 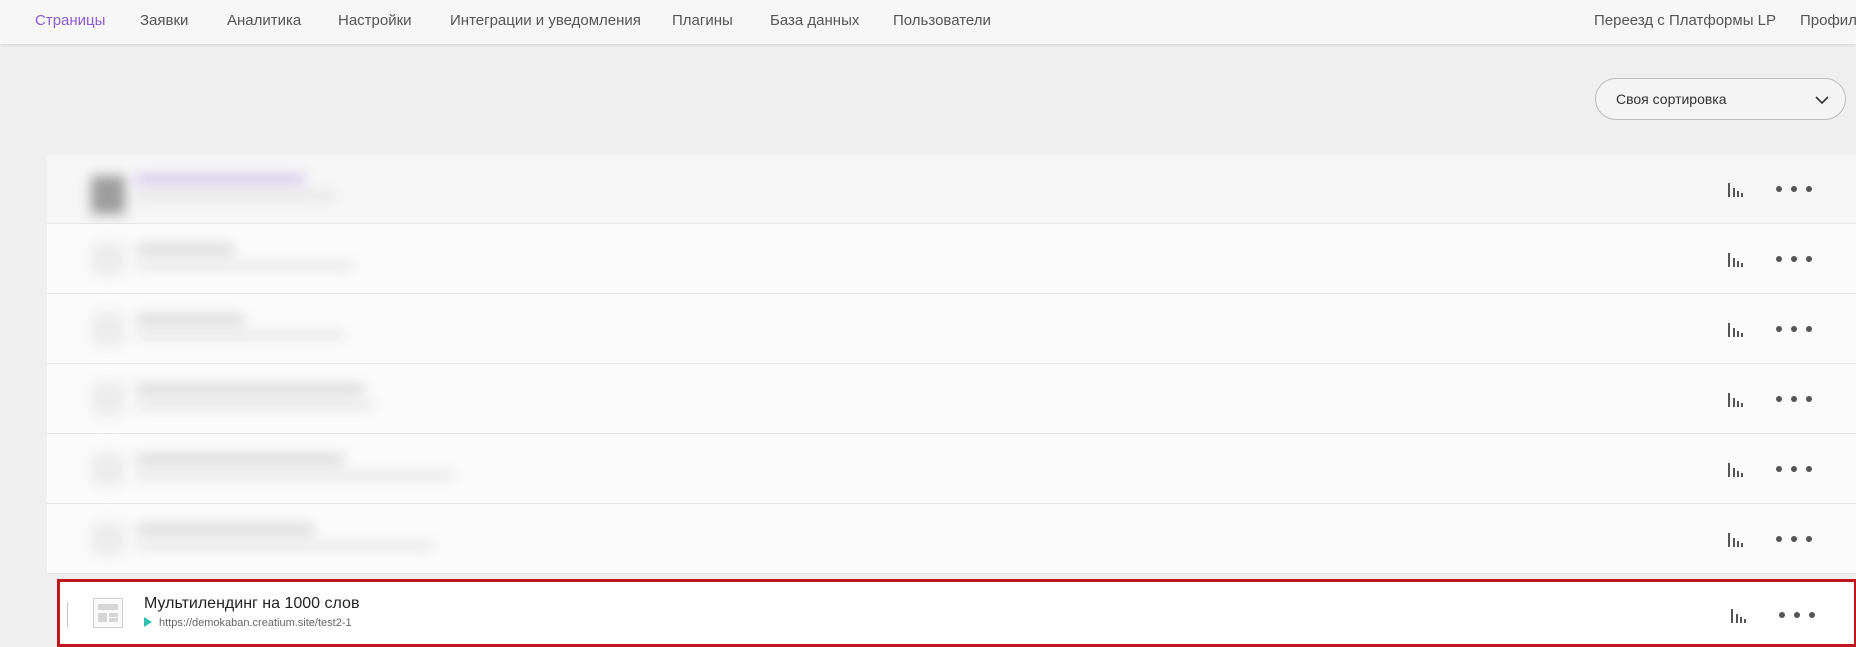 What do you see at coordinates (545, 20) in the screenshot?
I see `nav-tab-integrations: Интеграции и уведомления` at bounding box center [545, 20].